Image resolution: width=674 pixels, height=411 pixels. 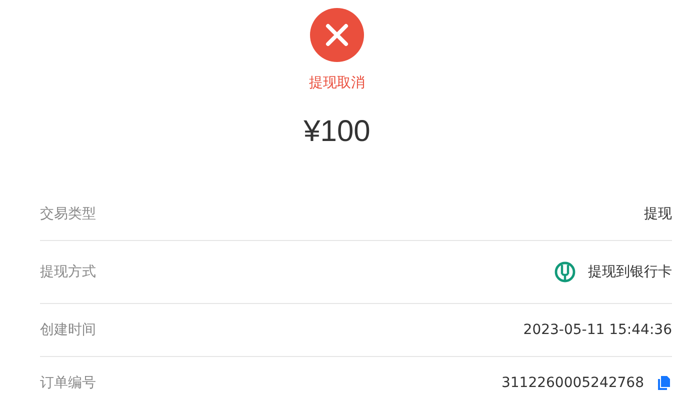 What do you see at coordinates (68, 330) in the screenshot?
I see `row-label: 创建时间` at bounding box center [68, 330].